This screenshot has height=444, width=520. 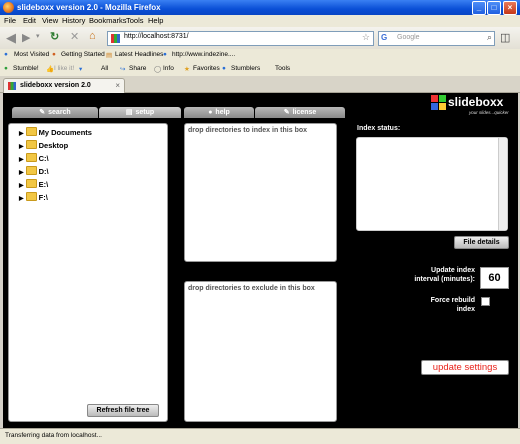 What do you see at coordinates (240, 38) in the screenshot?
I see `url-field: http://localhost:8731/ ☆` at bounding box center [240, 38].